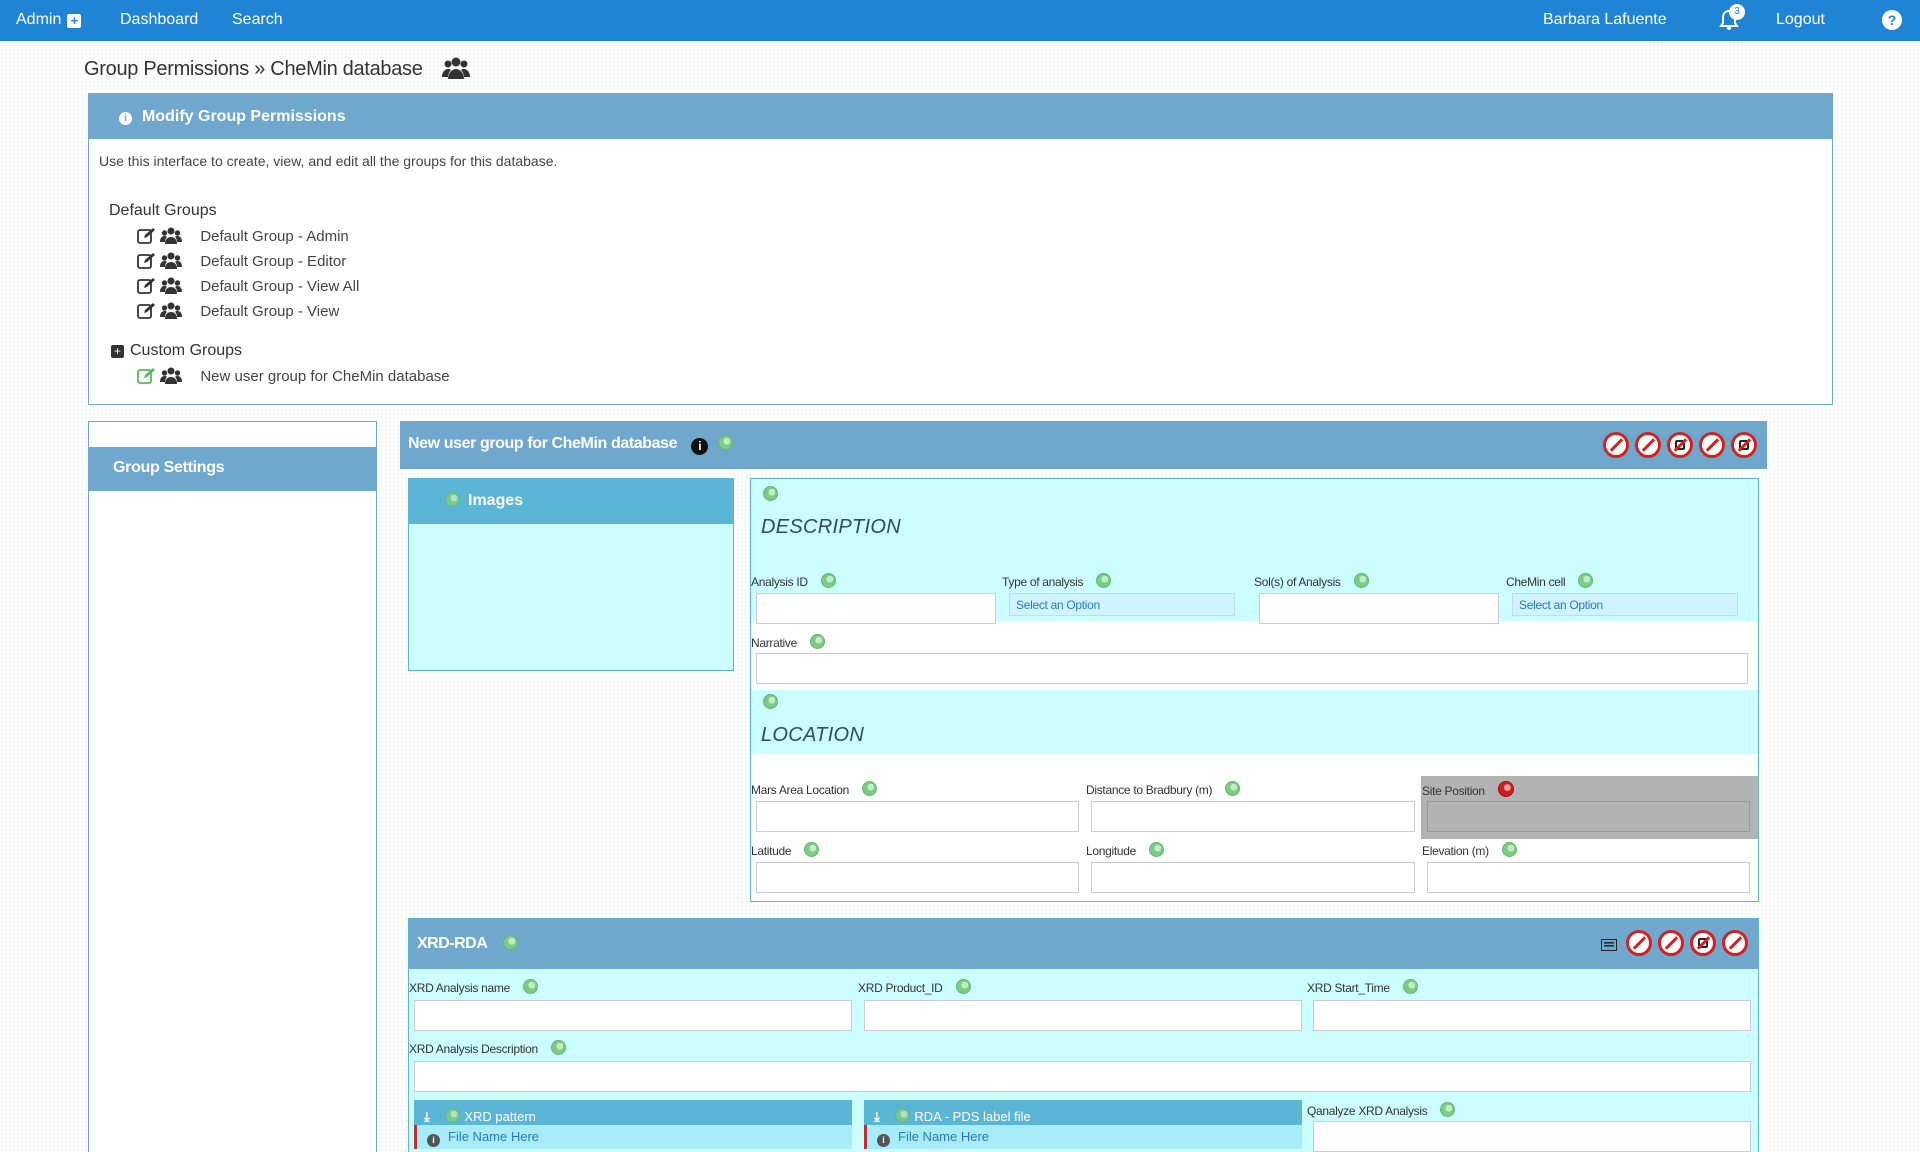  I want to click on narrative-label: Narrative, so click(788, 642).